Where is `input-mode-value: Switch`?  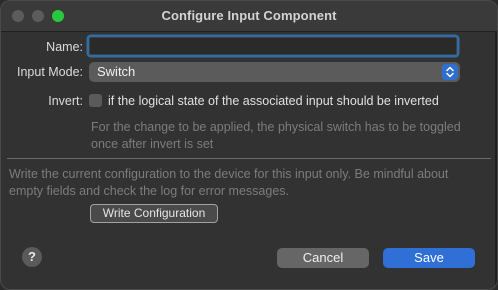 input-mode-value: Switch is located at coordinates (116, 71).